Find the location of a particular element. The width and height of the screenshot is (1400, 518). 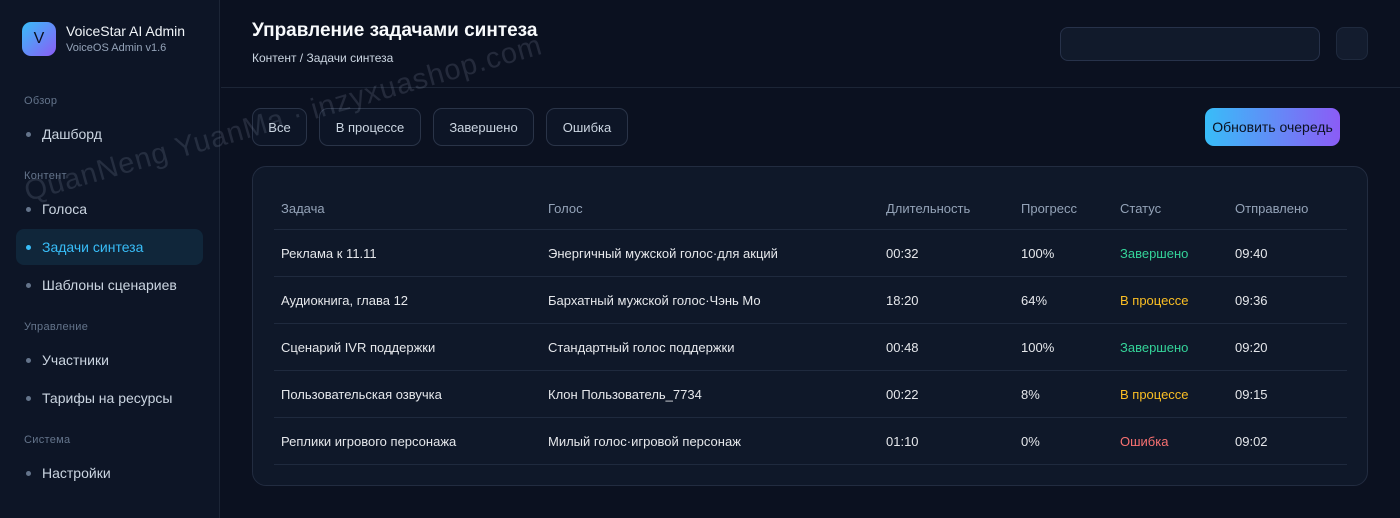

filter-all: Все is located at coordinates (279, 127).